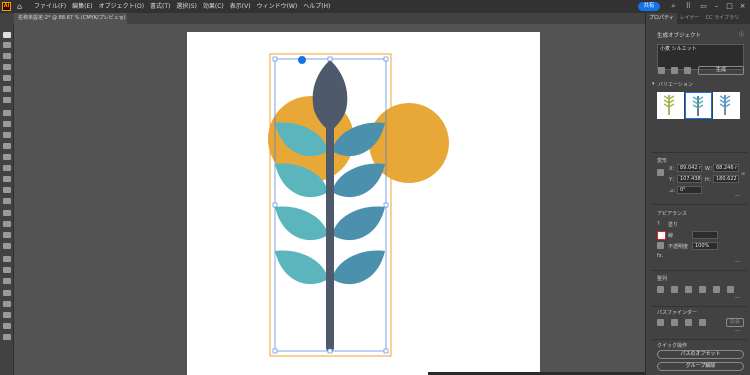 The image size is (750, 375). What do you see at coordinates (7, 270) in the screenshot?
I see `mesh-tool-icon` at bounding box center [7, 270].